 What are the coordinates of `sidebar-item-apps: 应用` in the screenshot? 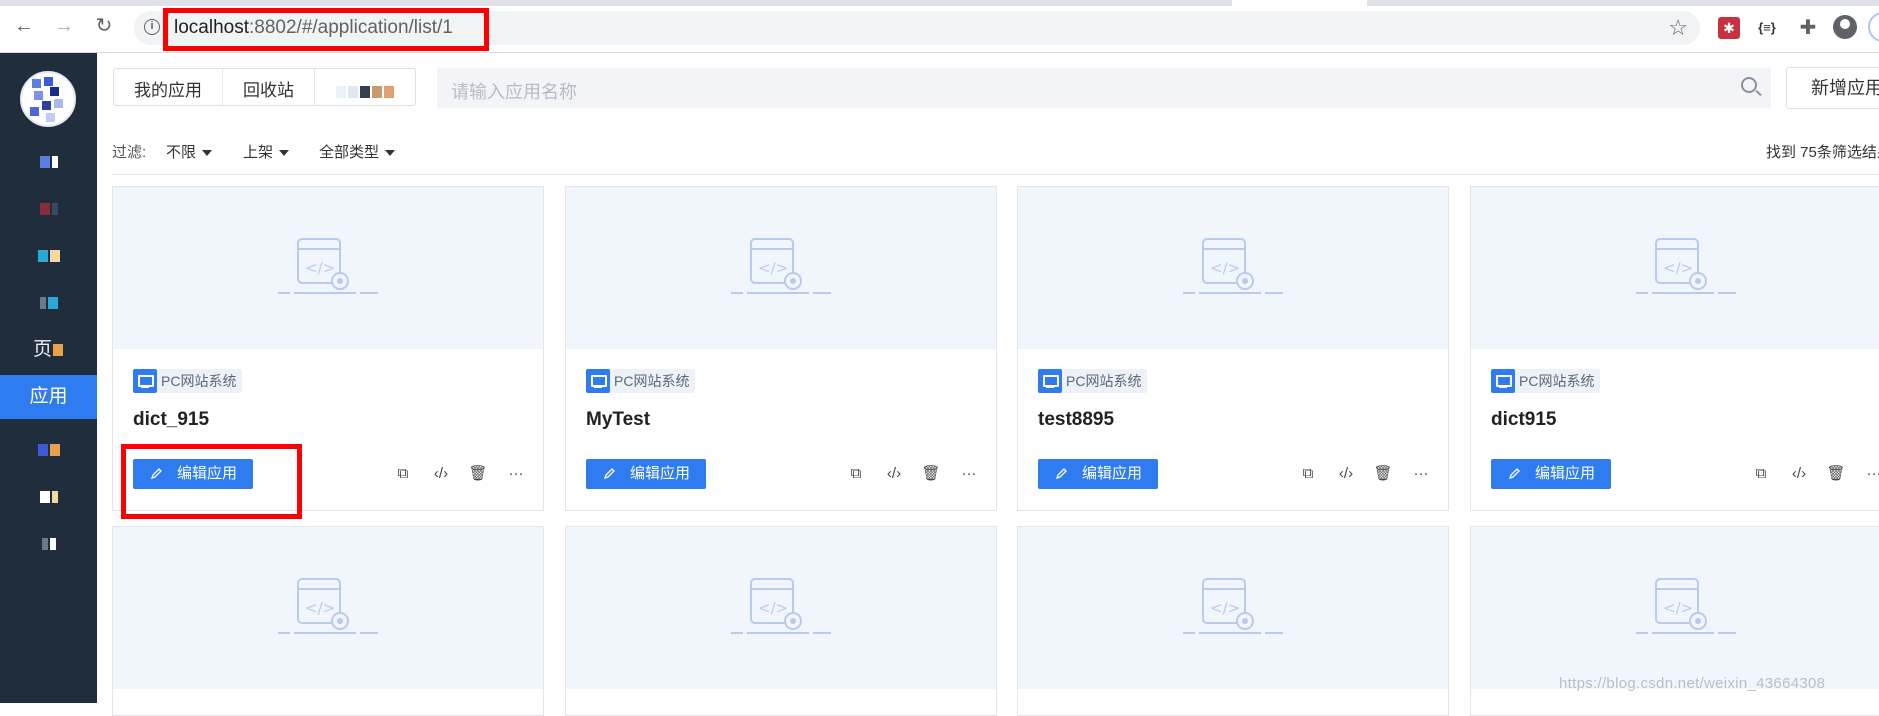 It's located at (48, 397).